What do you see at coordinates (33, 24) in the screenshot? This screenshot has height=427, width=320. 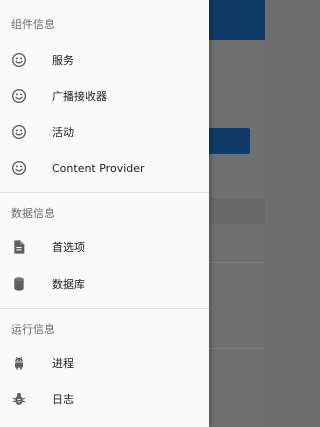 I see `section-header-components: 组件信息` at bounding box center [33, 24].